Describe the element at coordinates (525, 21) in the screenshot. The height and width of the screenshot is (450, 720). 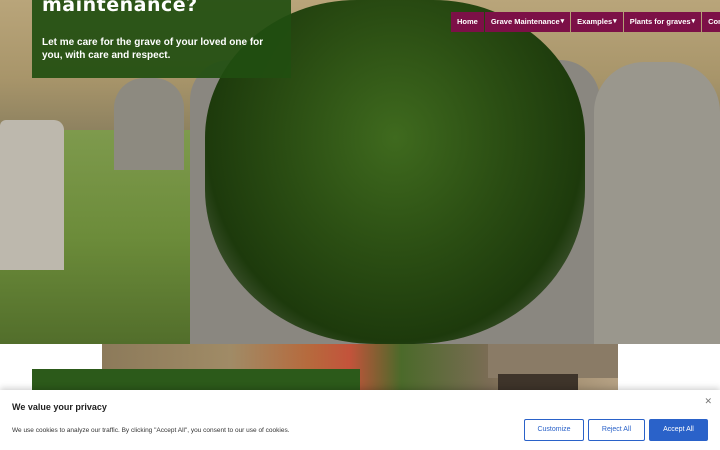
I see `nav-grave-maintenance-label: Grave Maintenance` at that location.